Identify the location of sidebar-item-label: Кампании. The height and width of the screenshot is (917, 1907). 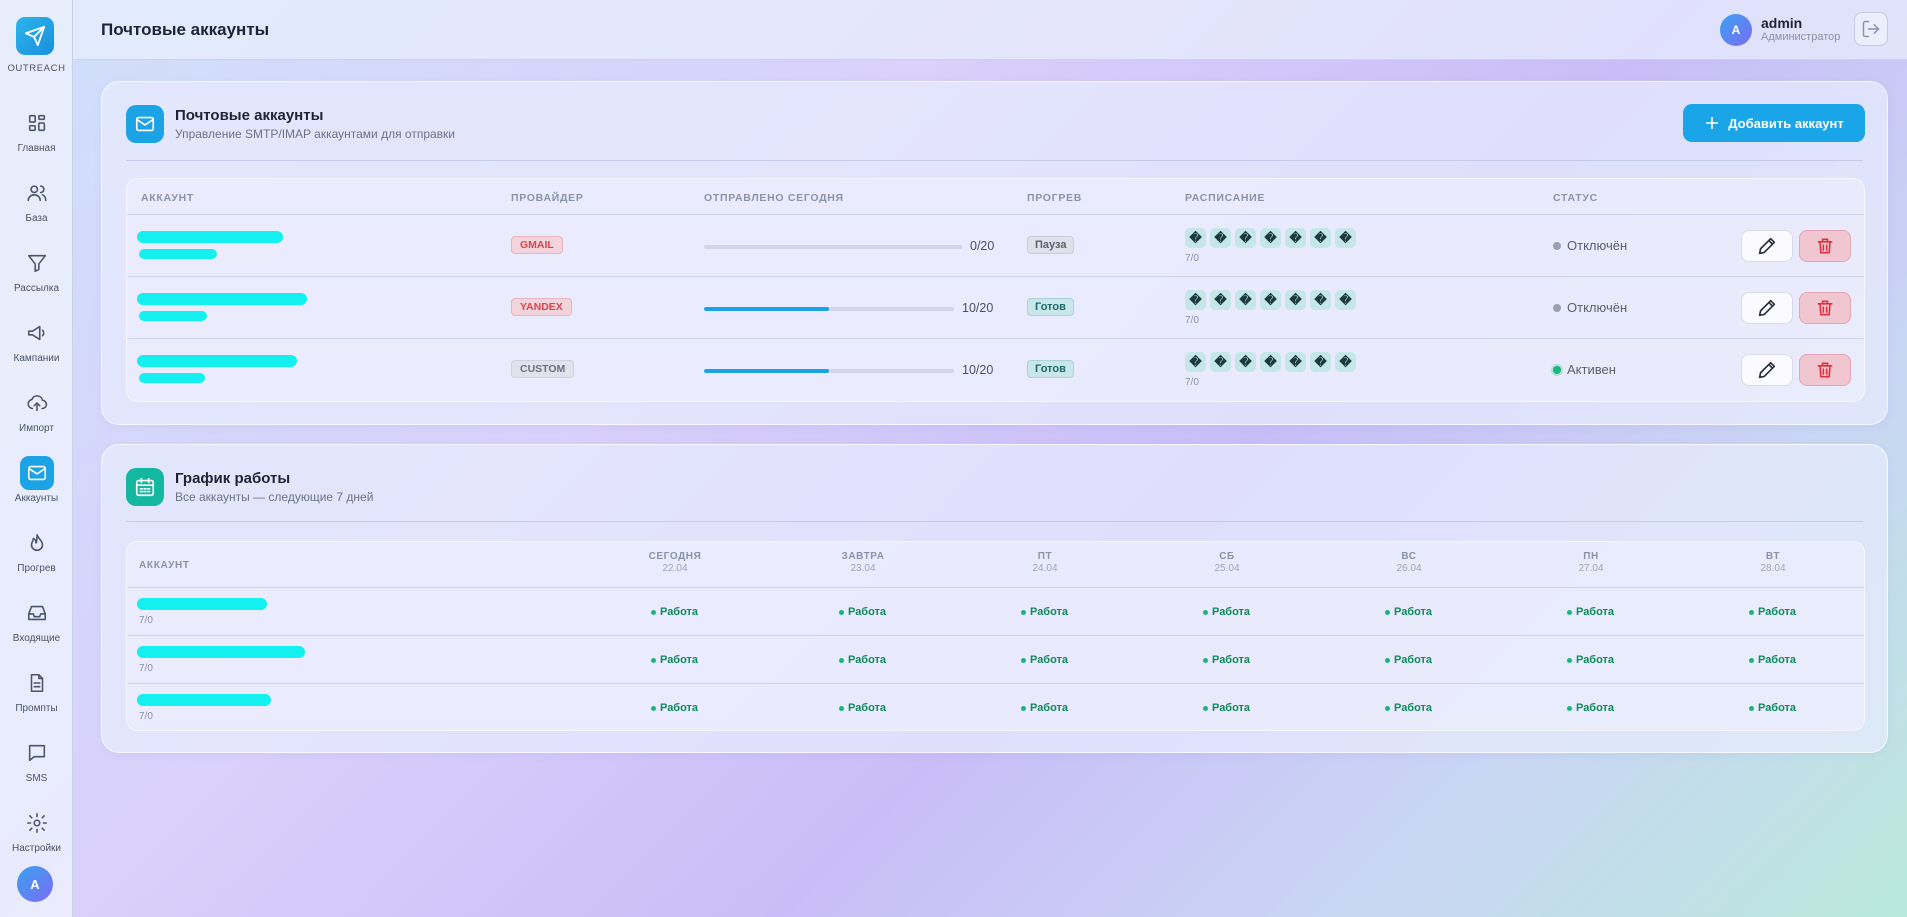
(36, 358).